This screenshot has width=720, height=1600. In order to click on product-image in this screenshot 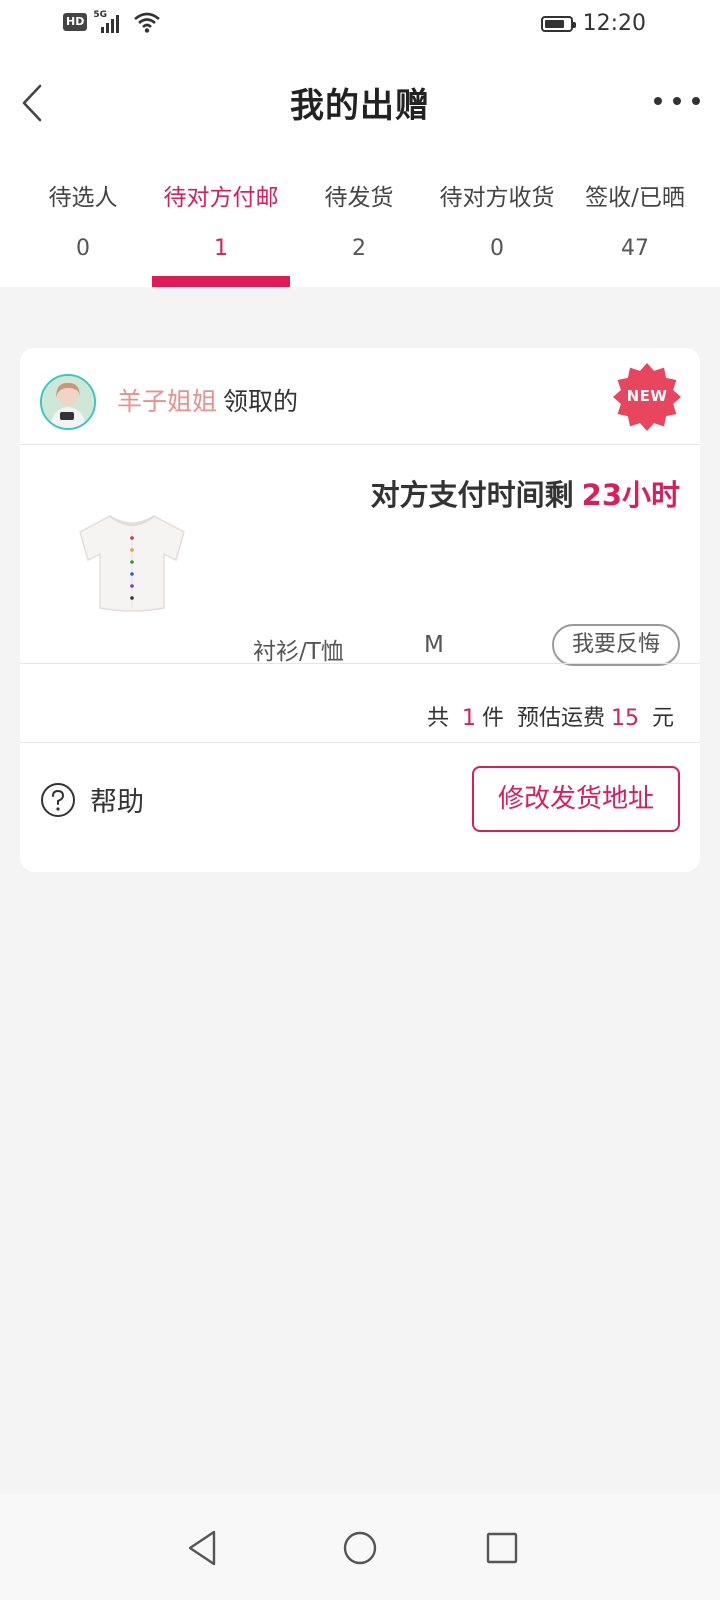, I will do `click(132, 562)`.